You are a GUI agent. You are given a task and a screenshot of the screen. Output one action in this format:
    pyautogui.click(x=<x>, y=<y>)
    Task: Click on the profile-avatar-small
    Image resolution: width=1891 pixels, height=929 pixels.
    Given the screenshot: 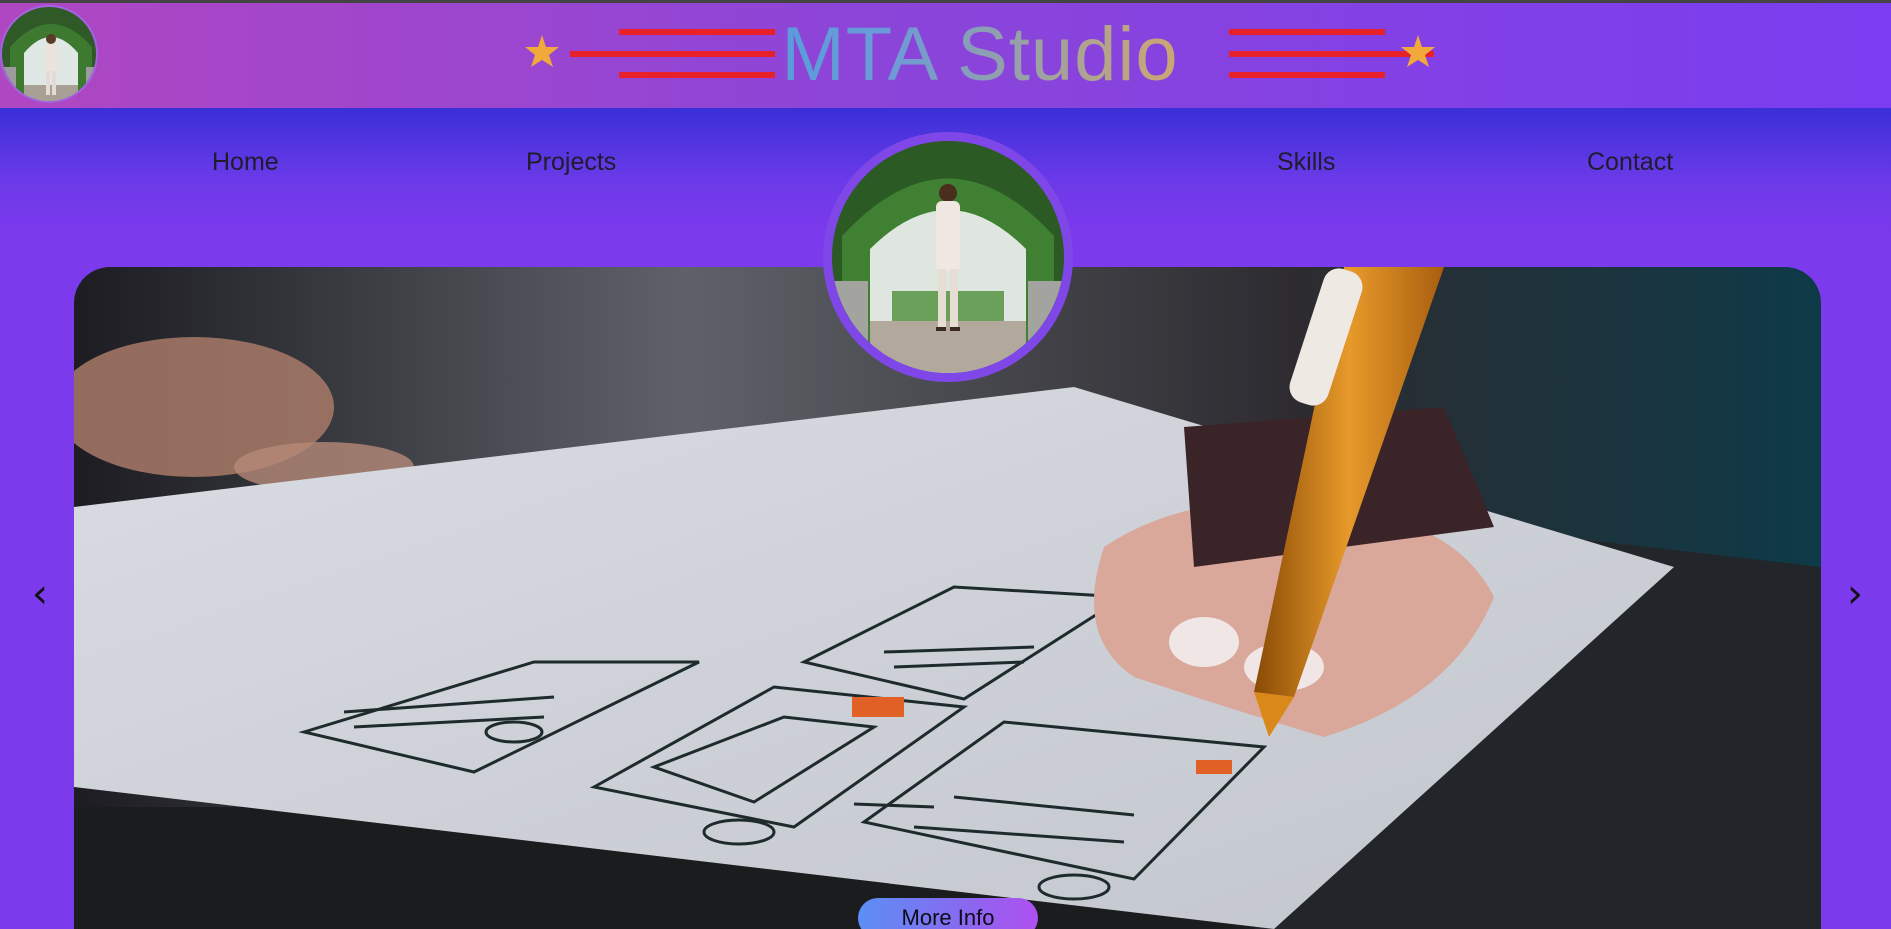 What is the action you would take?
    pyautogui.click(x=49, y=54)
    